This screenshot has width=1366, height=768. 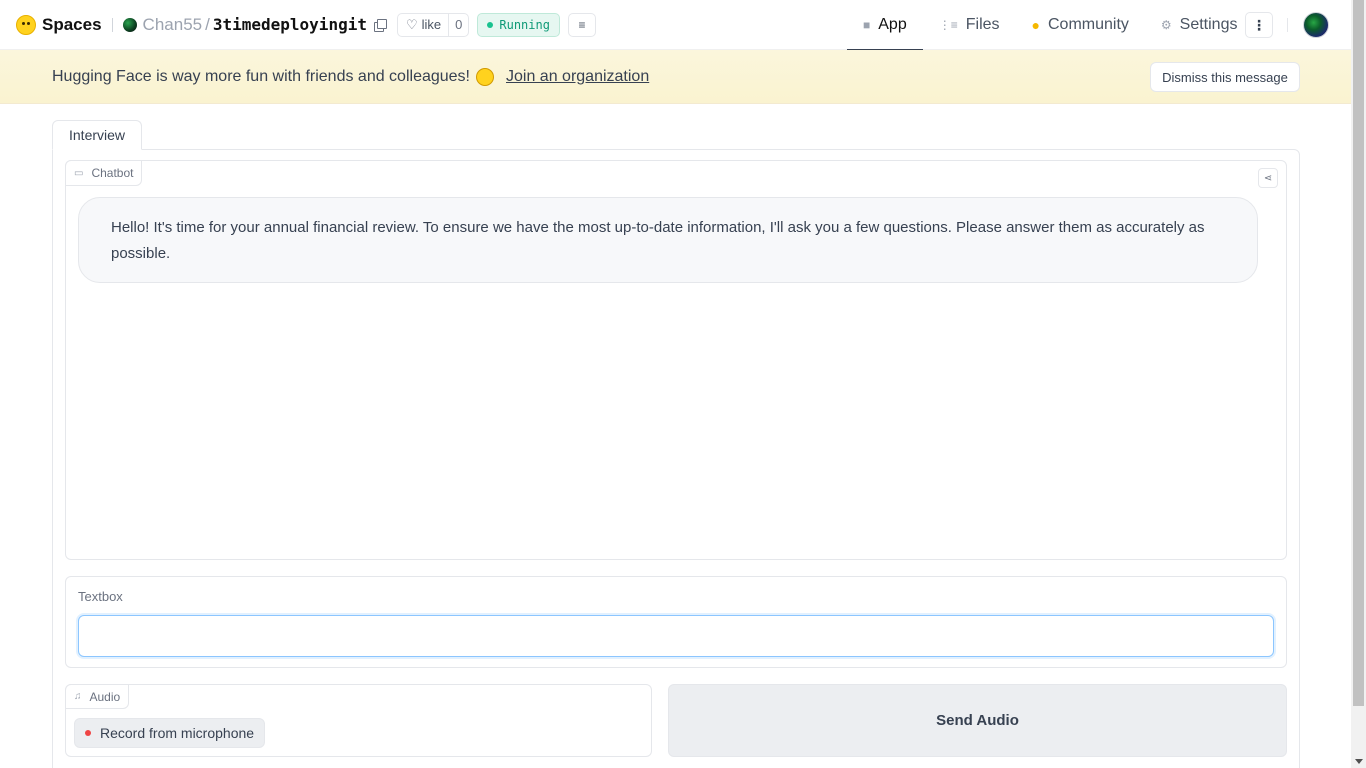 I want to click on like-button: ♡ like 0, so click(x=433, y=24).